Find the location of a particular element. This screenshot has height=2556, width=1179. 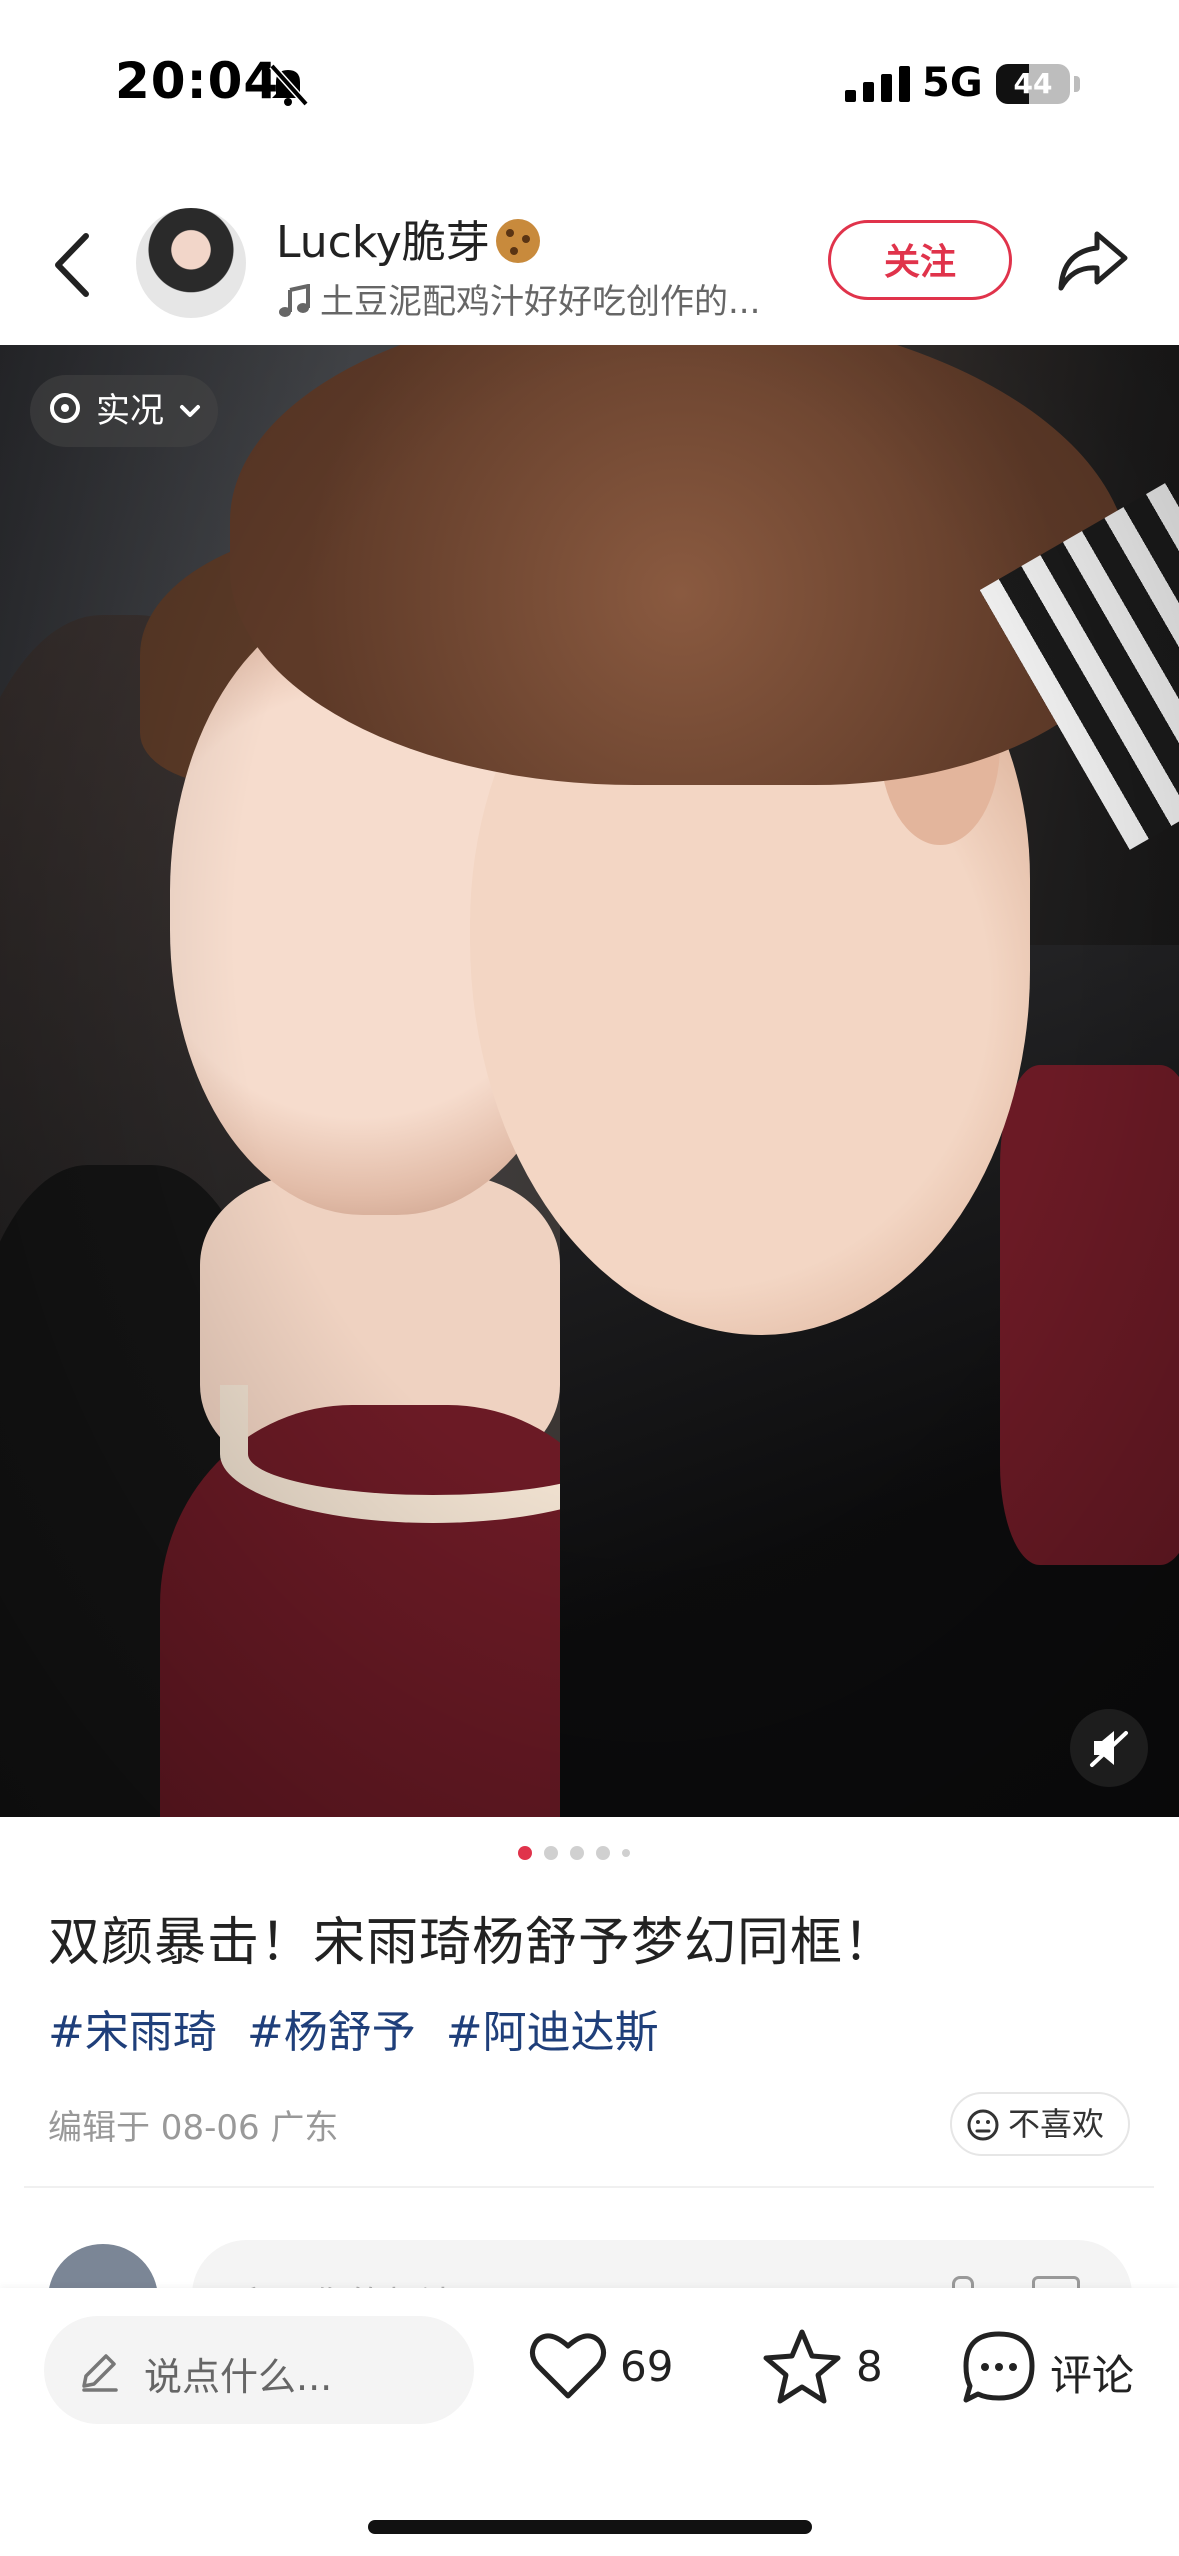

follow-button: 关注 is located at coordinates (920, 260).